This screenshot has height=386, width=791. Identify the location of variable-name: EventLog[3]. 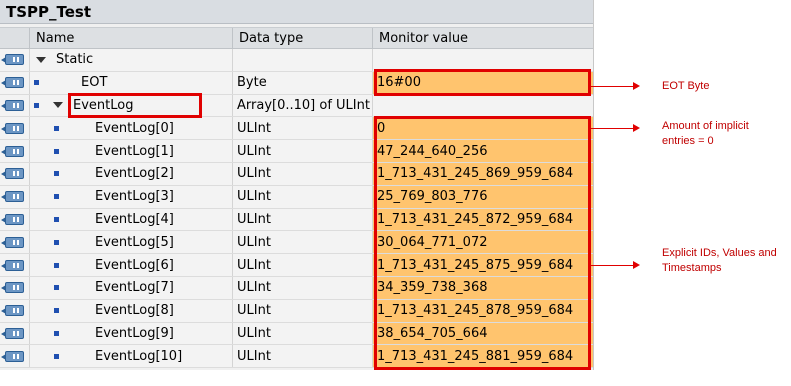
(134, 197).